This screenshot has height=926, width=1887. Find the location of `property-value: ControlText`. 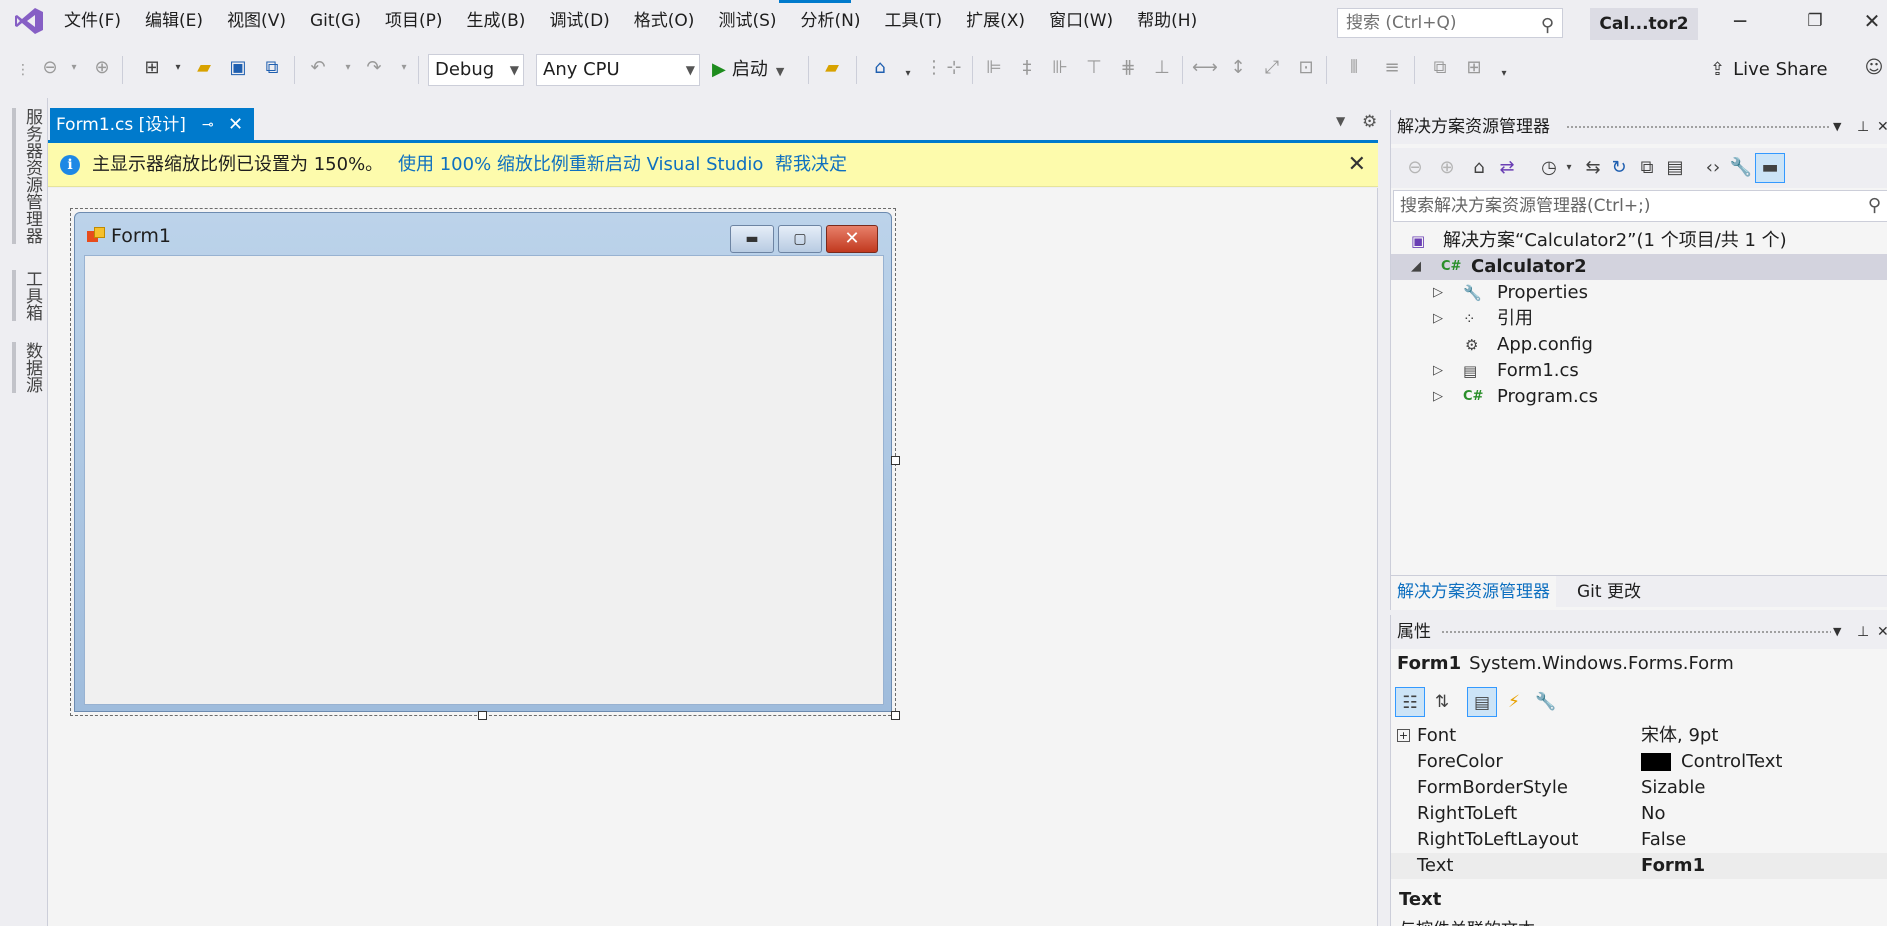

property-value: ControlText is located at coordinates (1731, 762).